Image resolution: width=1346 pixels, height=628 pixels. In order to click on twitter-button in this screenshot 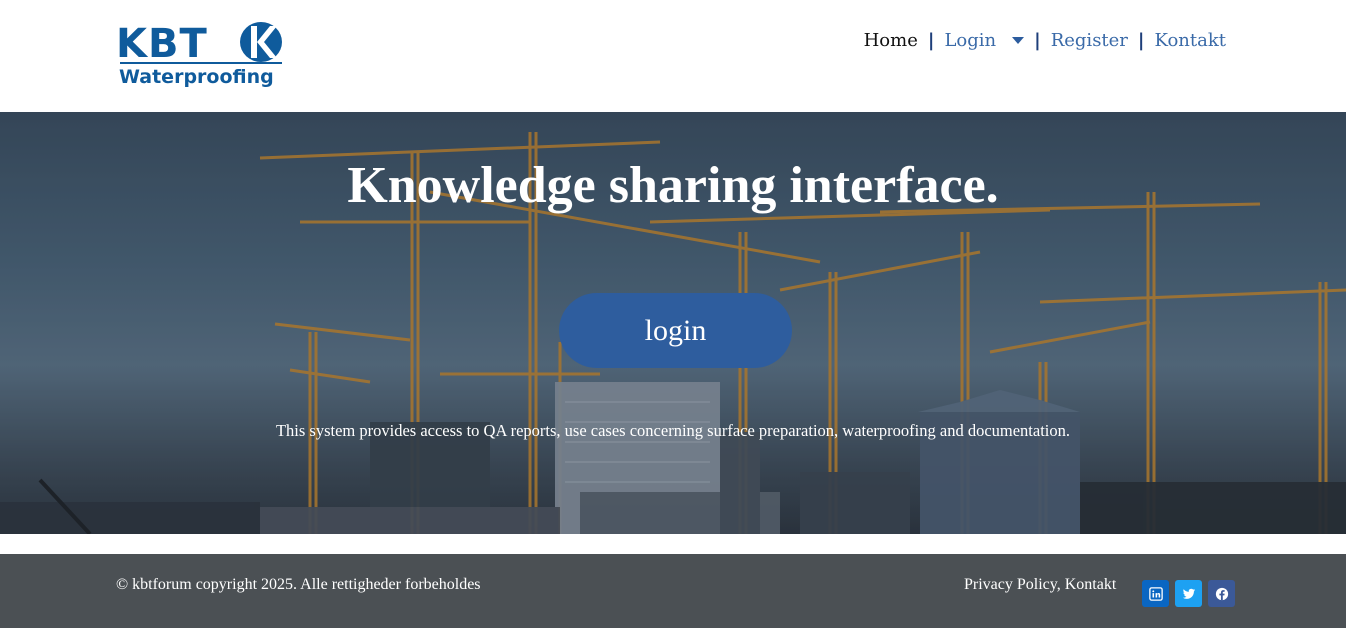, I will do `click(1188, 593)`.